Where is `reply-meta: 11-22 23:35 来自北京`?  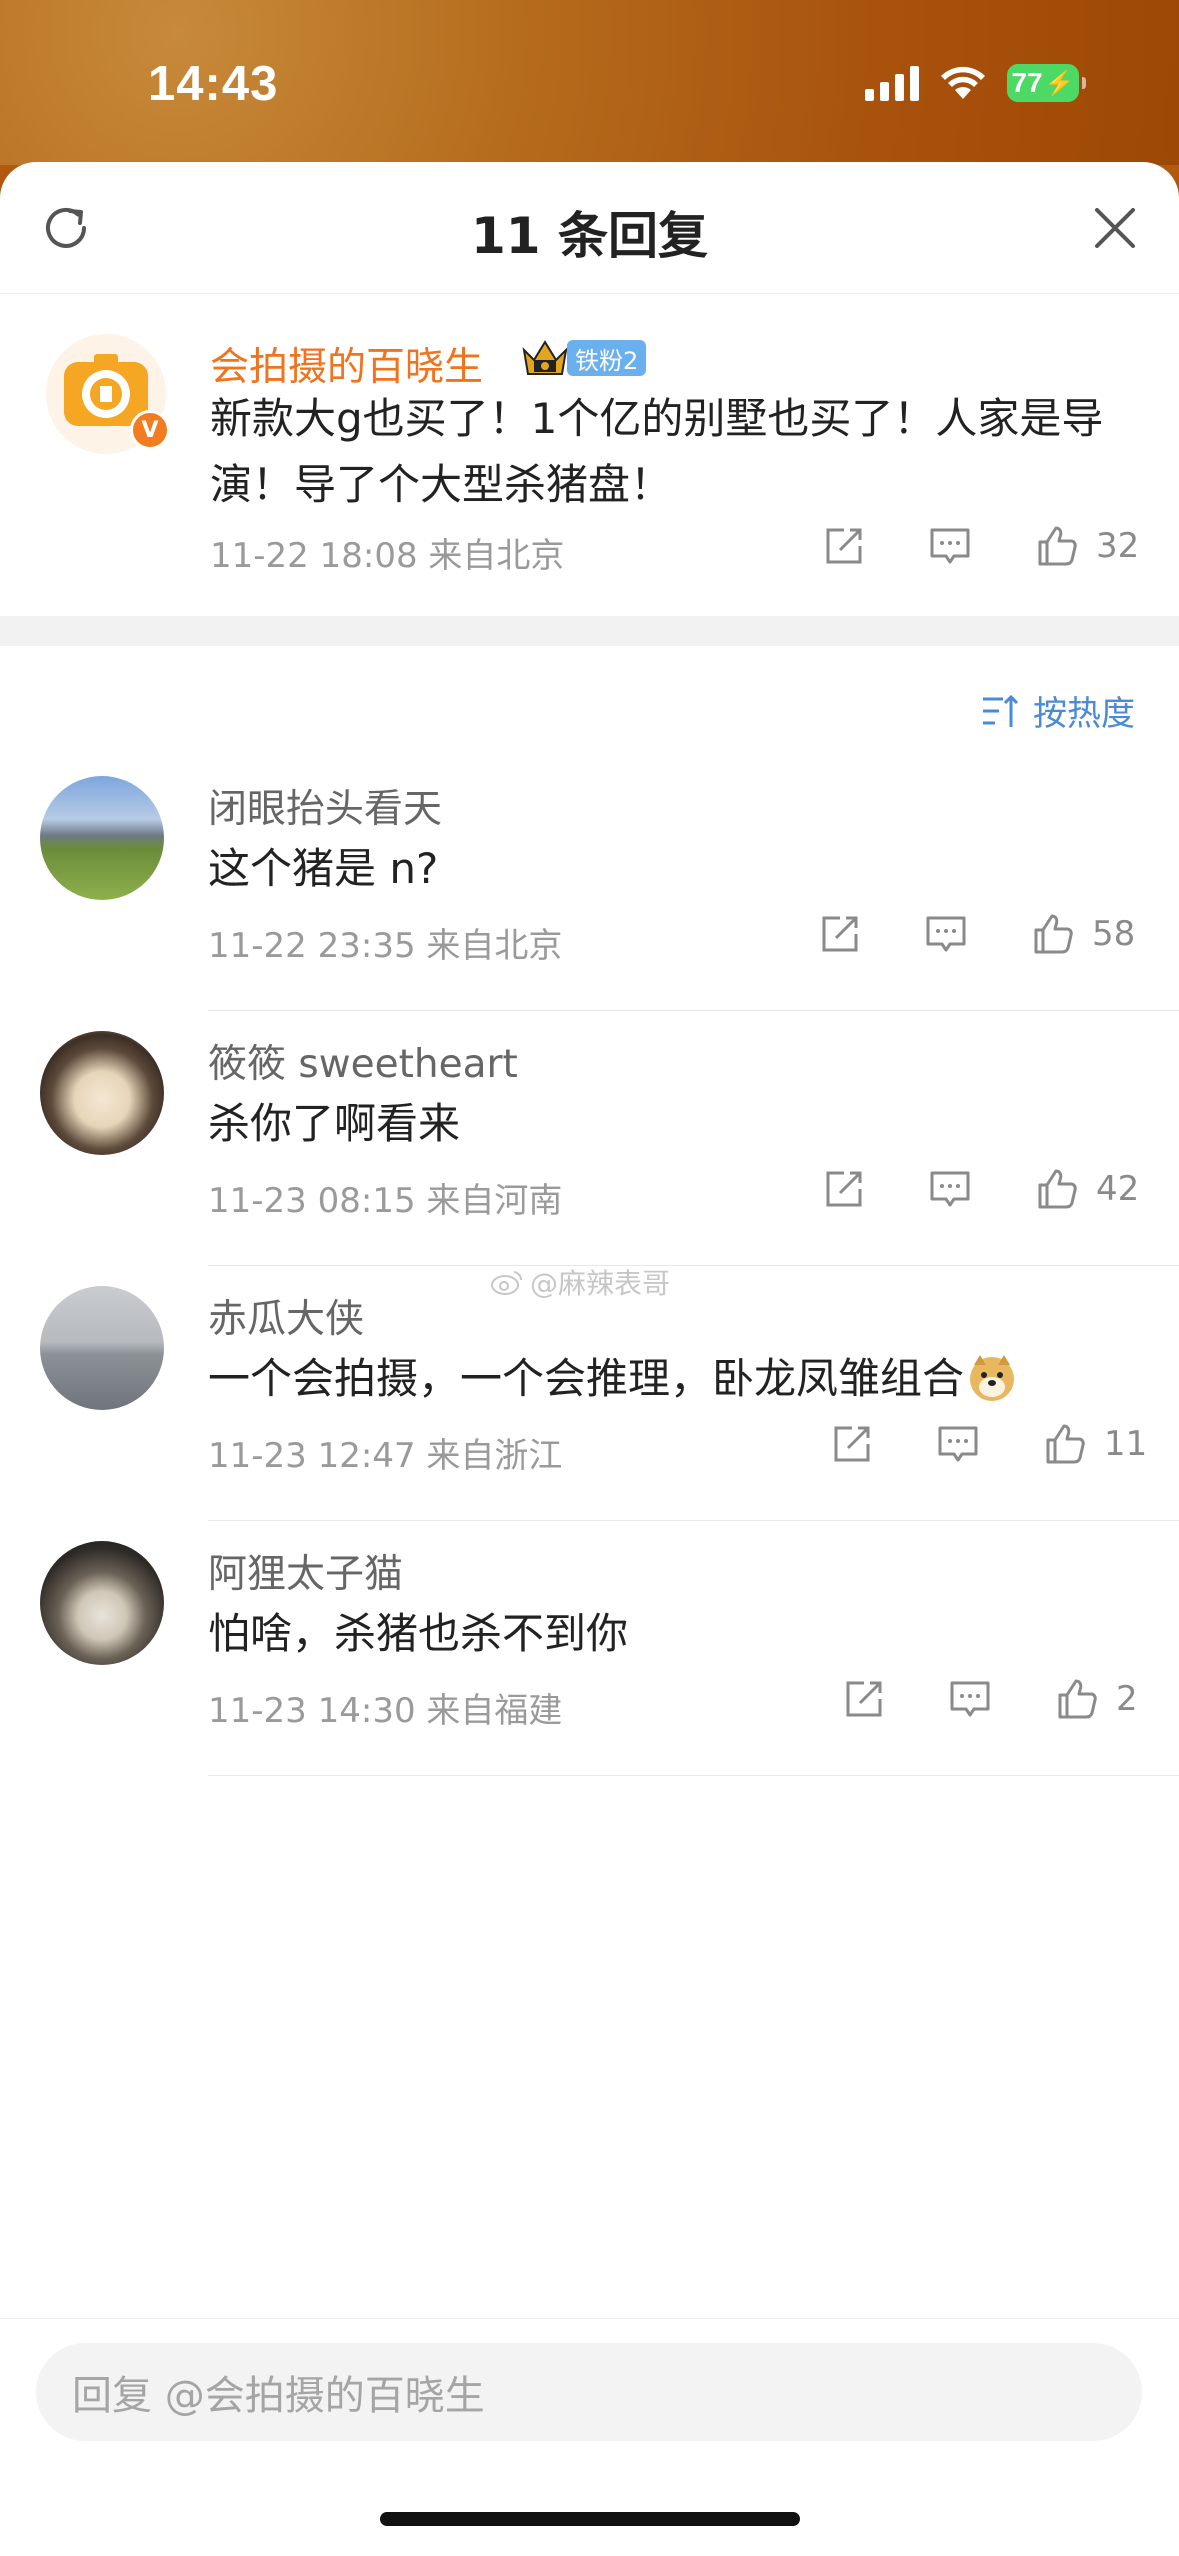
reply-meta: 11-22 23:35 来自北京 is located at coordinates (385, 946).